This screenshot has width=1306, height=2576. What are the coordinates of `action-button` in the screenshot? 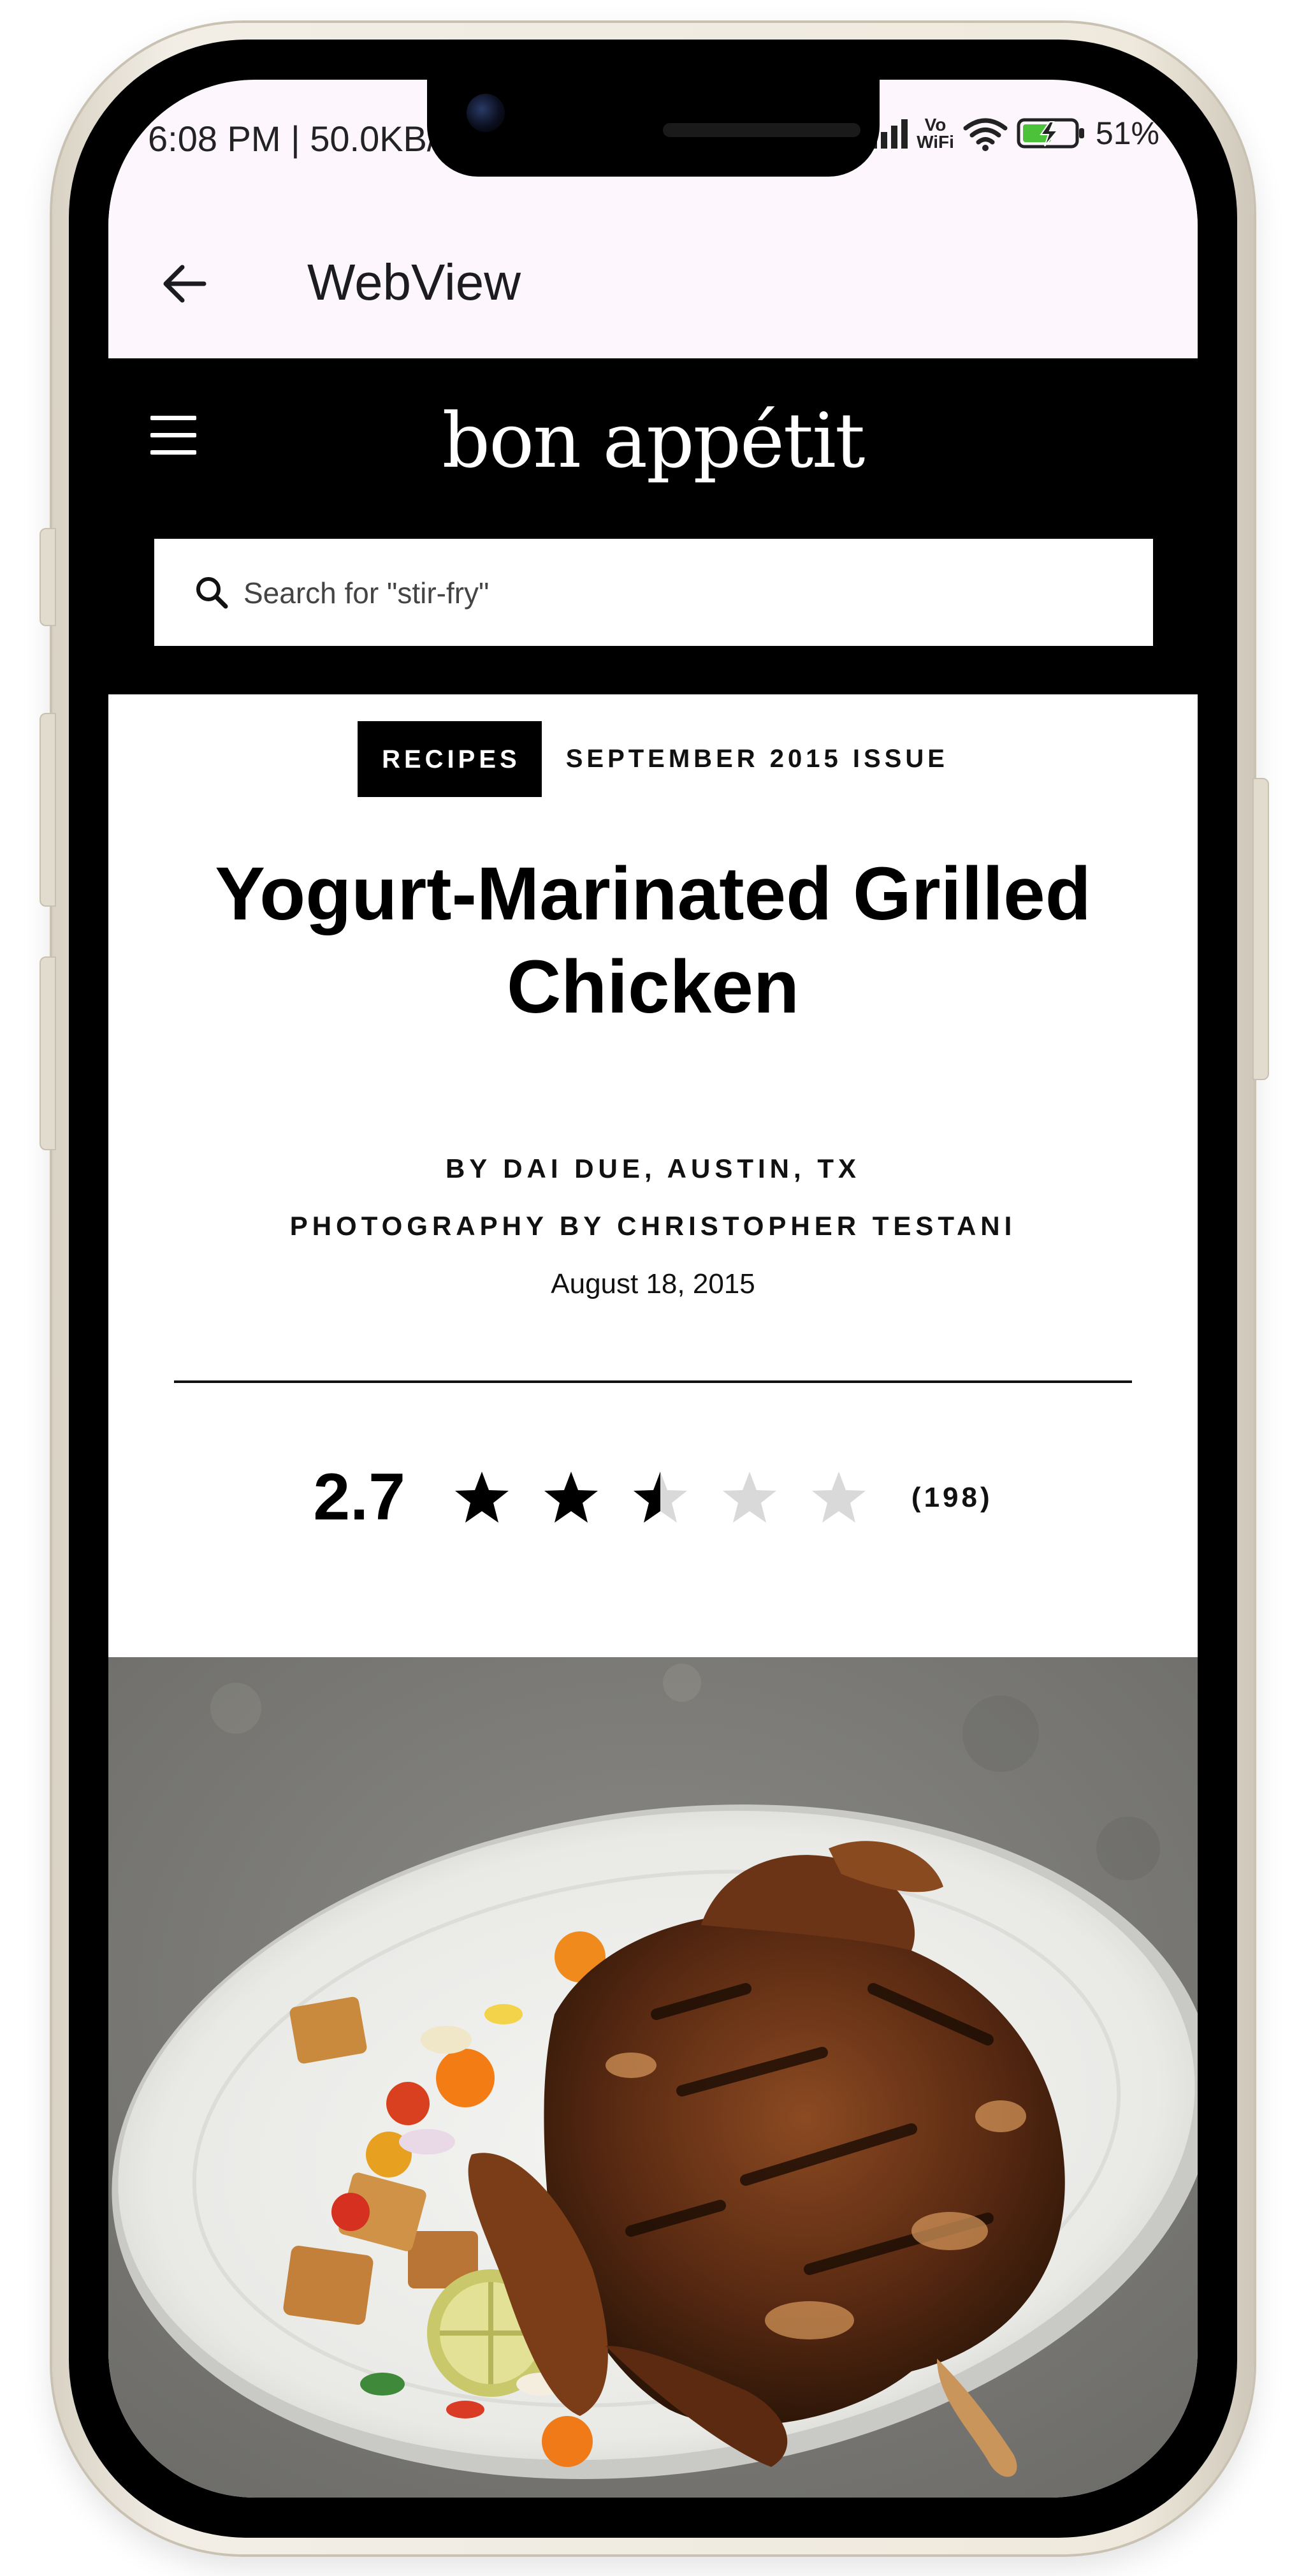 It's located at (48, 577).